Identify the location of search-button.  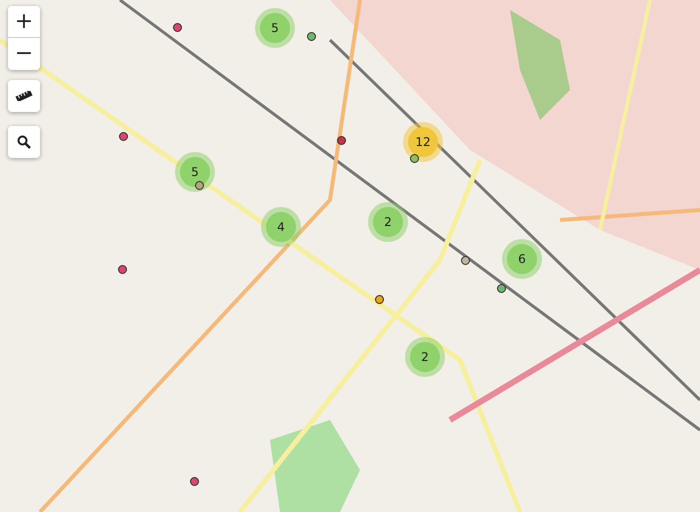
(24, 142).